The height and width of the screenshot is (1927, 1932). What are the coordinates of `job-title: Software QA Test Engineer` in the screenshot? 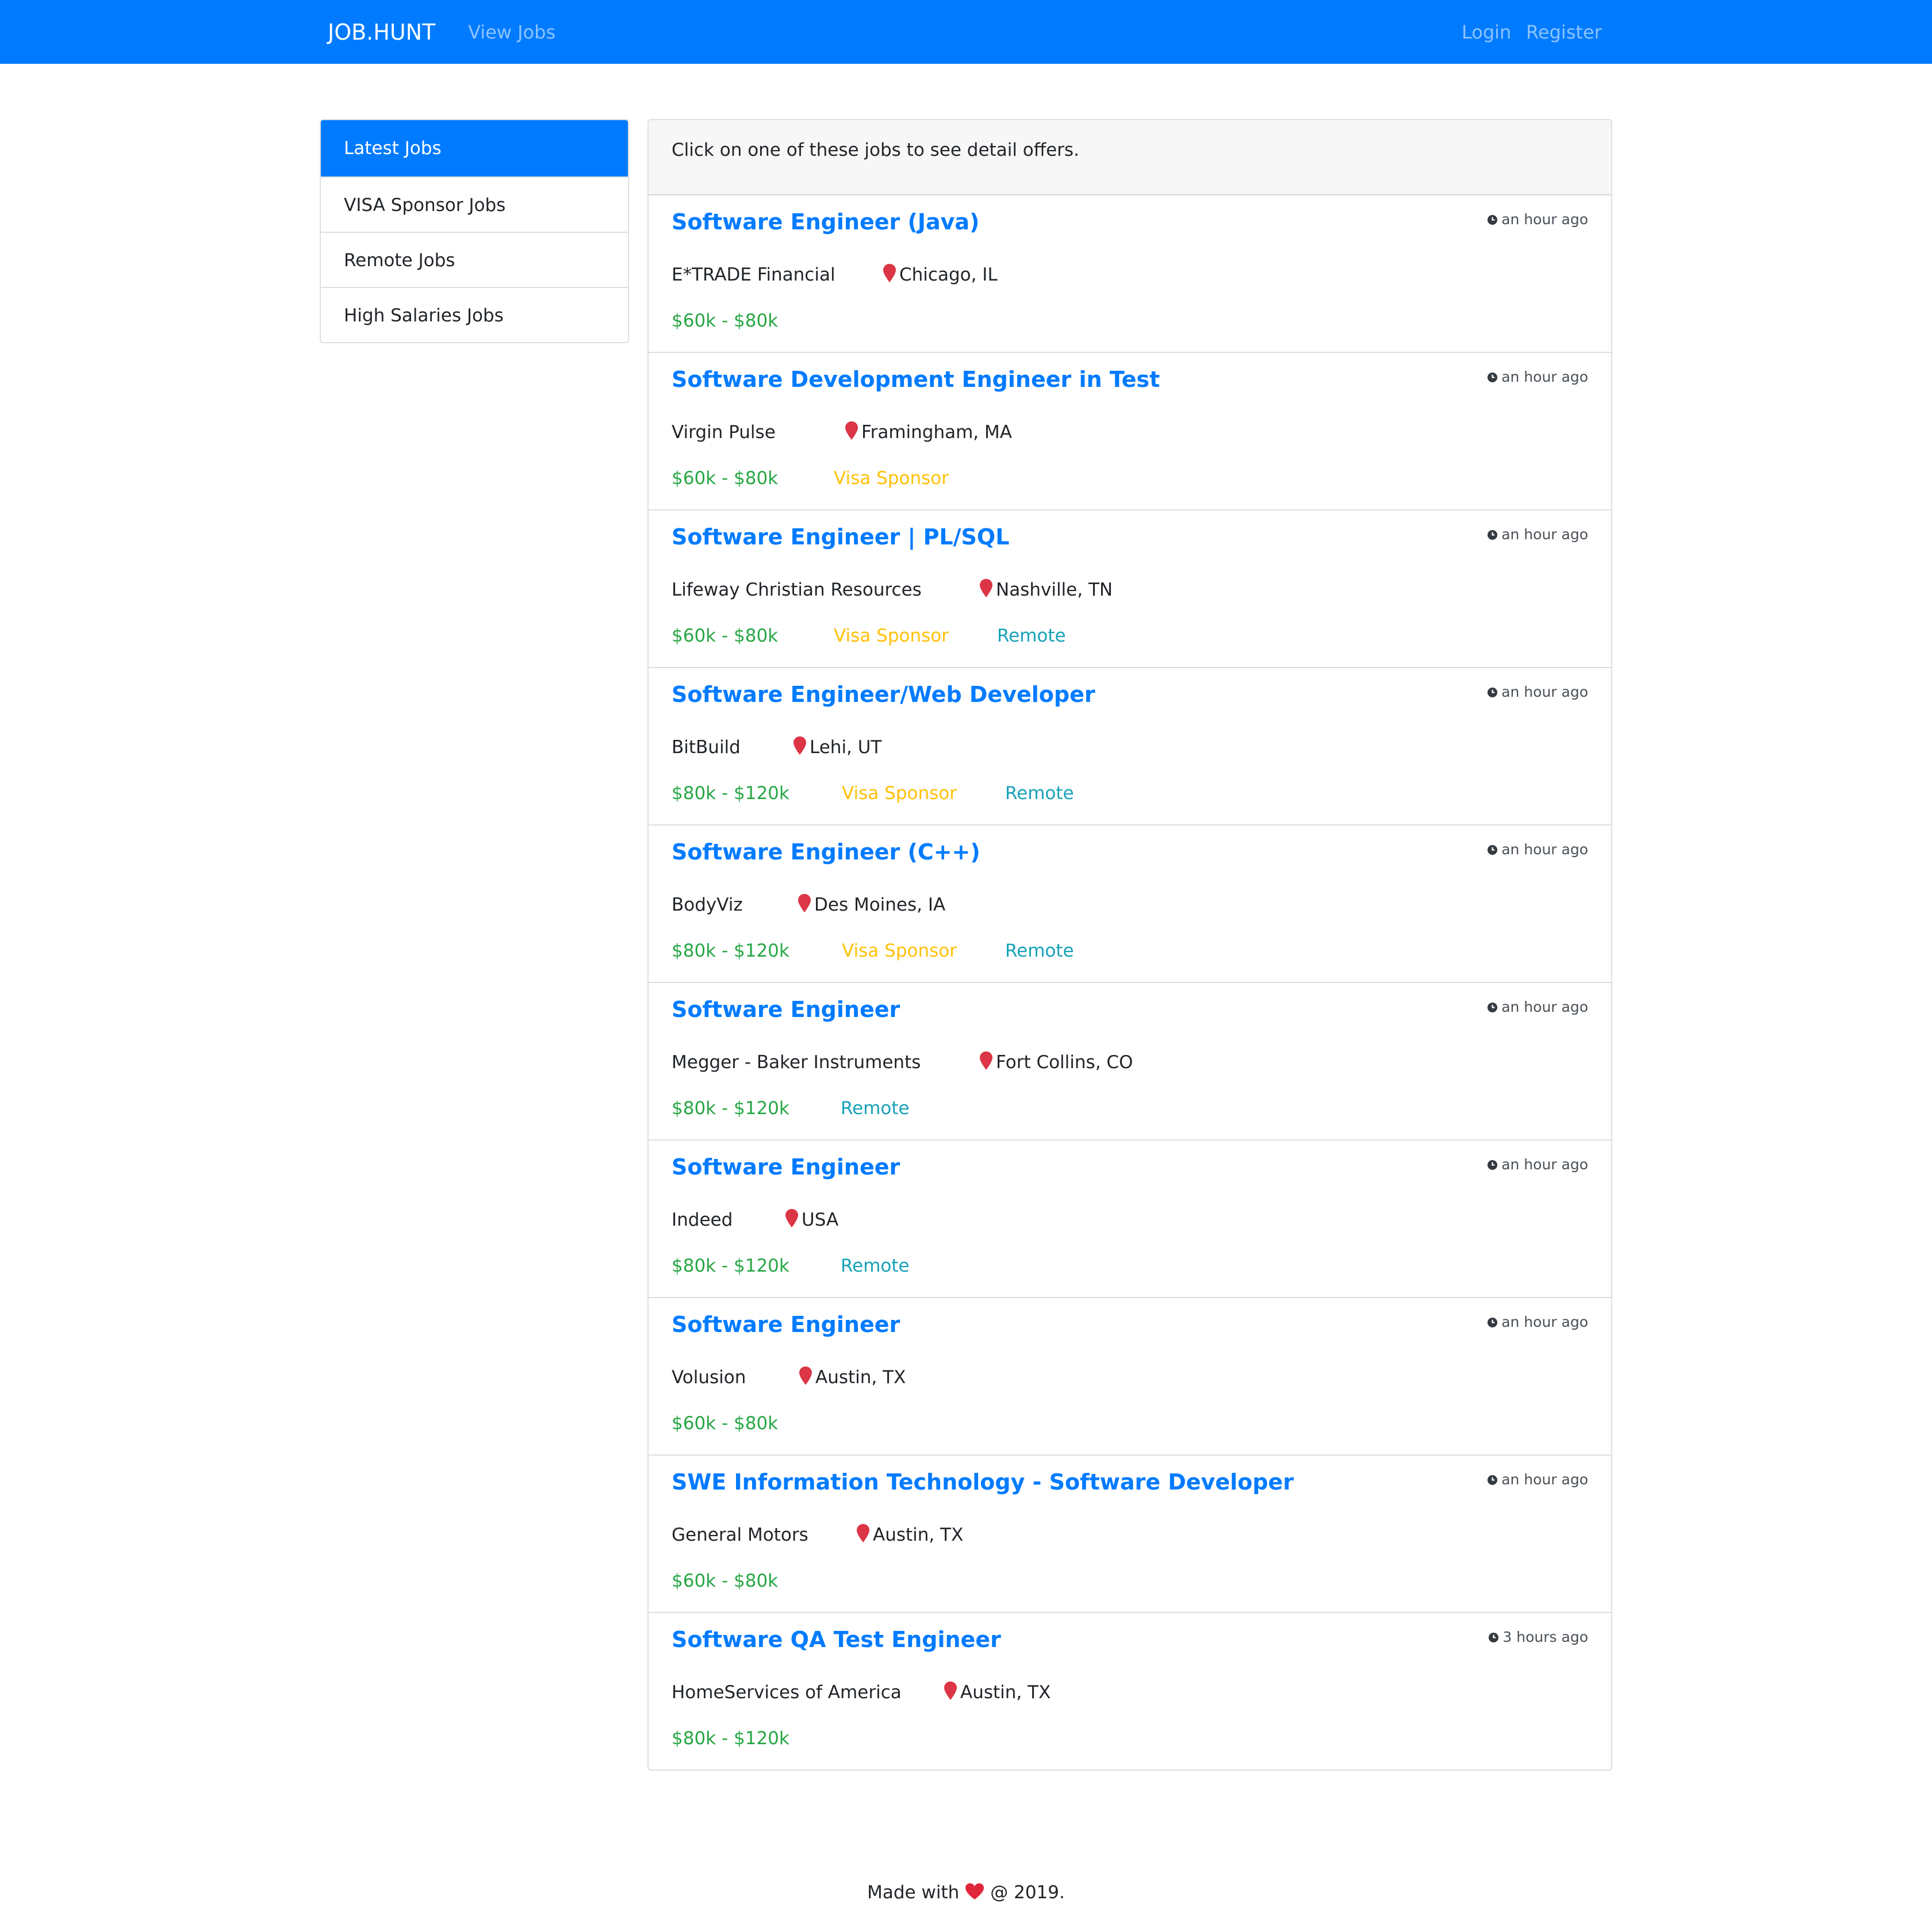 It's located at (836, 1640).